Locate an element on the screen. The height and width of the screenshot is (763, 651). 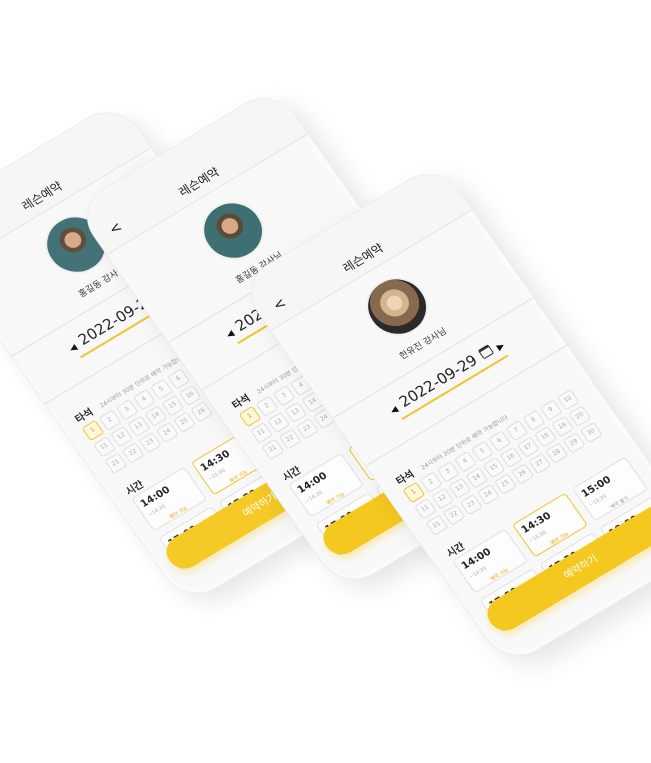
seat-button: 19 is located at coordinates (563, 426).